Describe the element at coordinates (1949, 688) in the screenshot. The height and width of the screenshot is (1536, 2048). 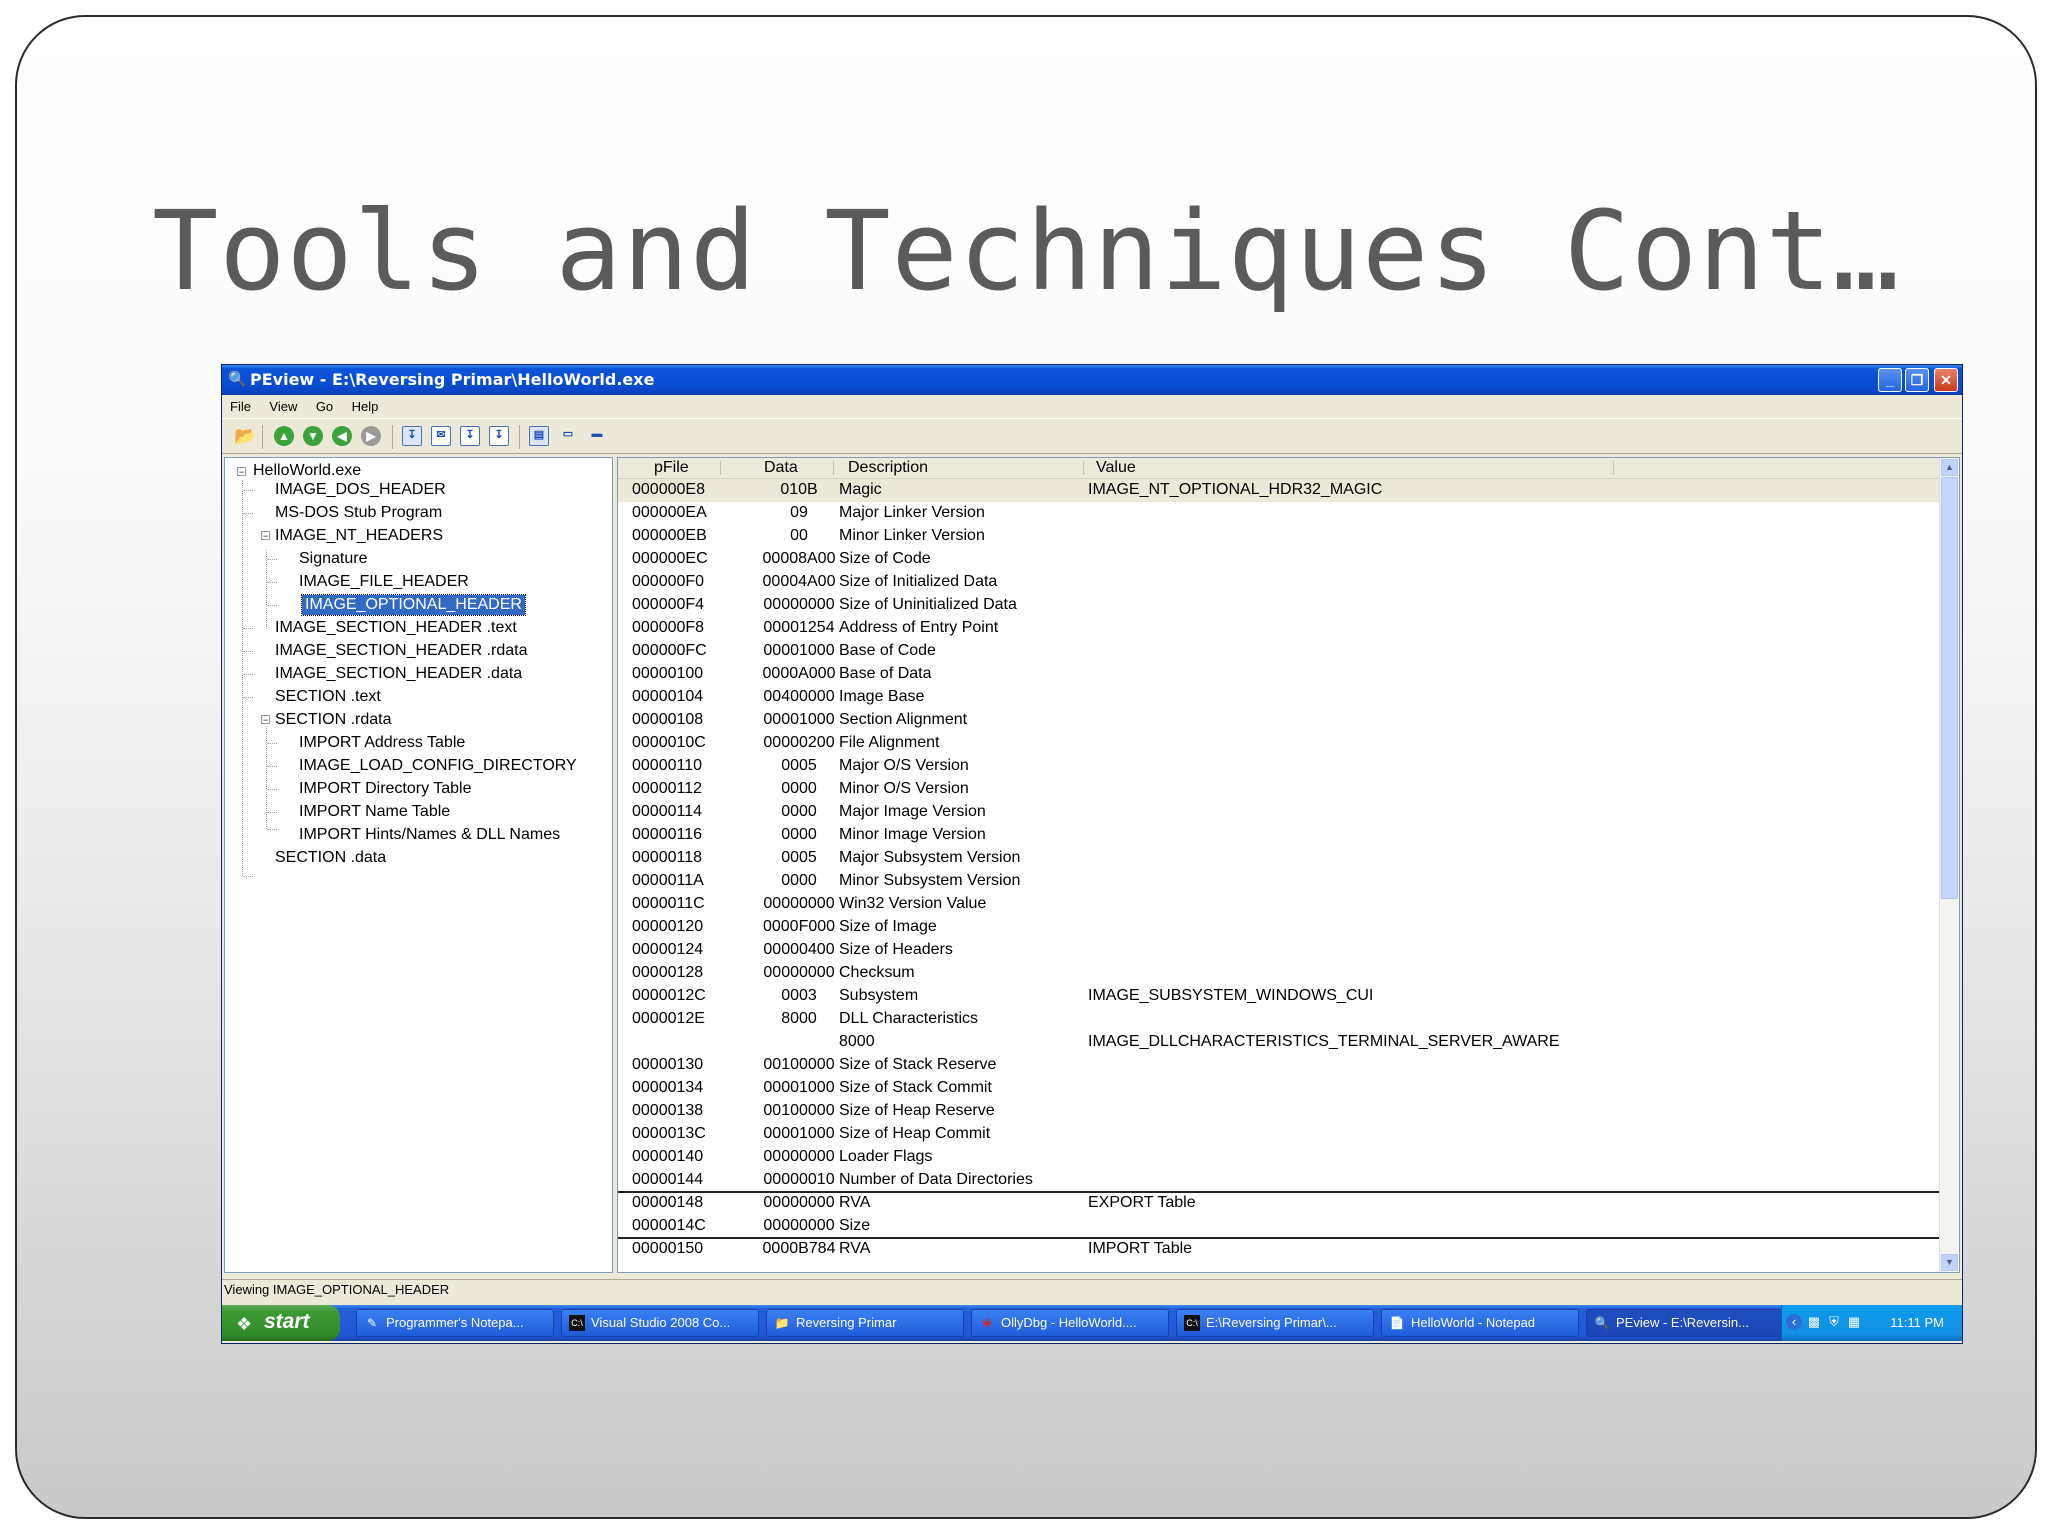
I see `scroll-thumb` at that location.